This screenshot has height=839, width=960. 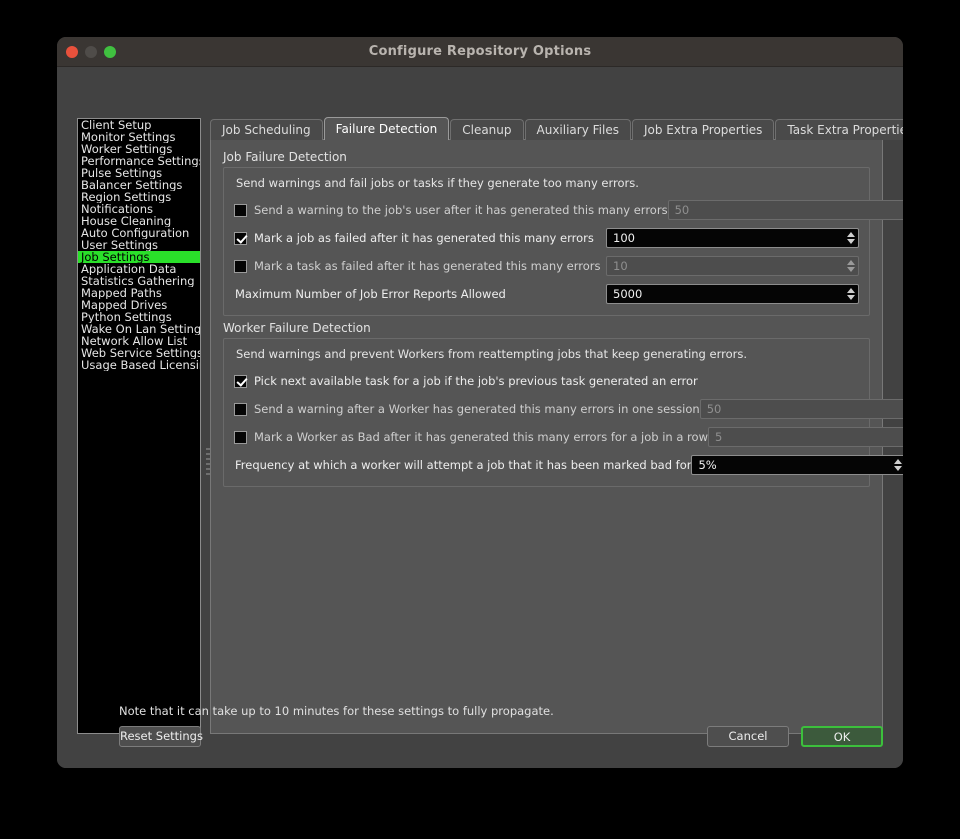 What do you see at coordinates (726, 266) in the screenshot?
I see `spinner-value: 10` at bounding box center [726, 266].